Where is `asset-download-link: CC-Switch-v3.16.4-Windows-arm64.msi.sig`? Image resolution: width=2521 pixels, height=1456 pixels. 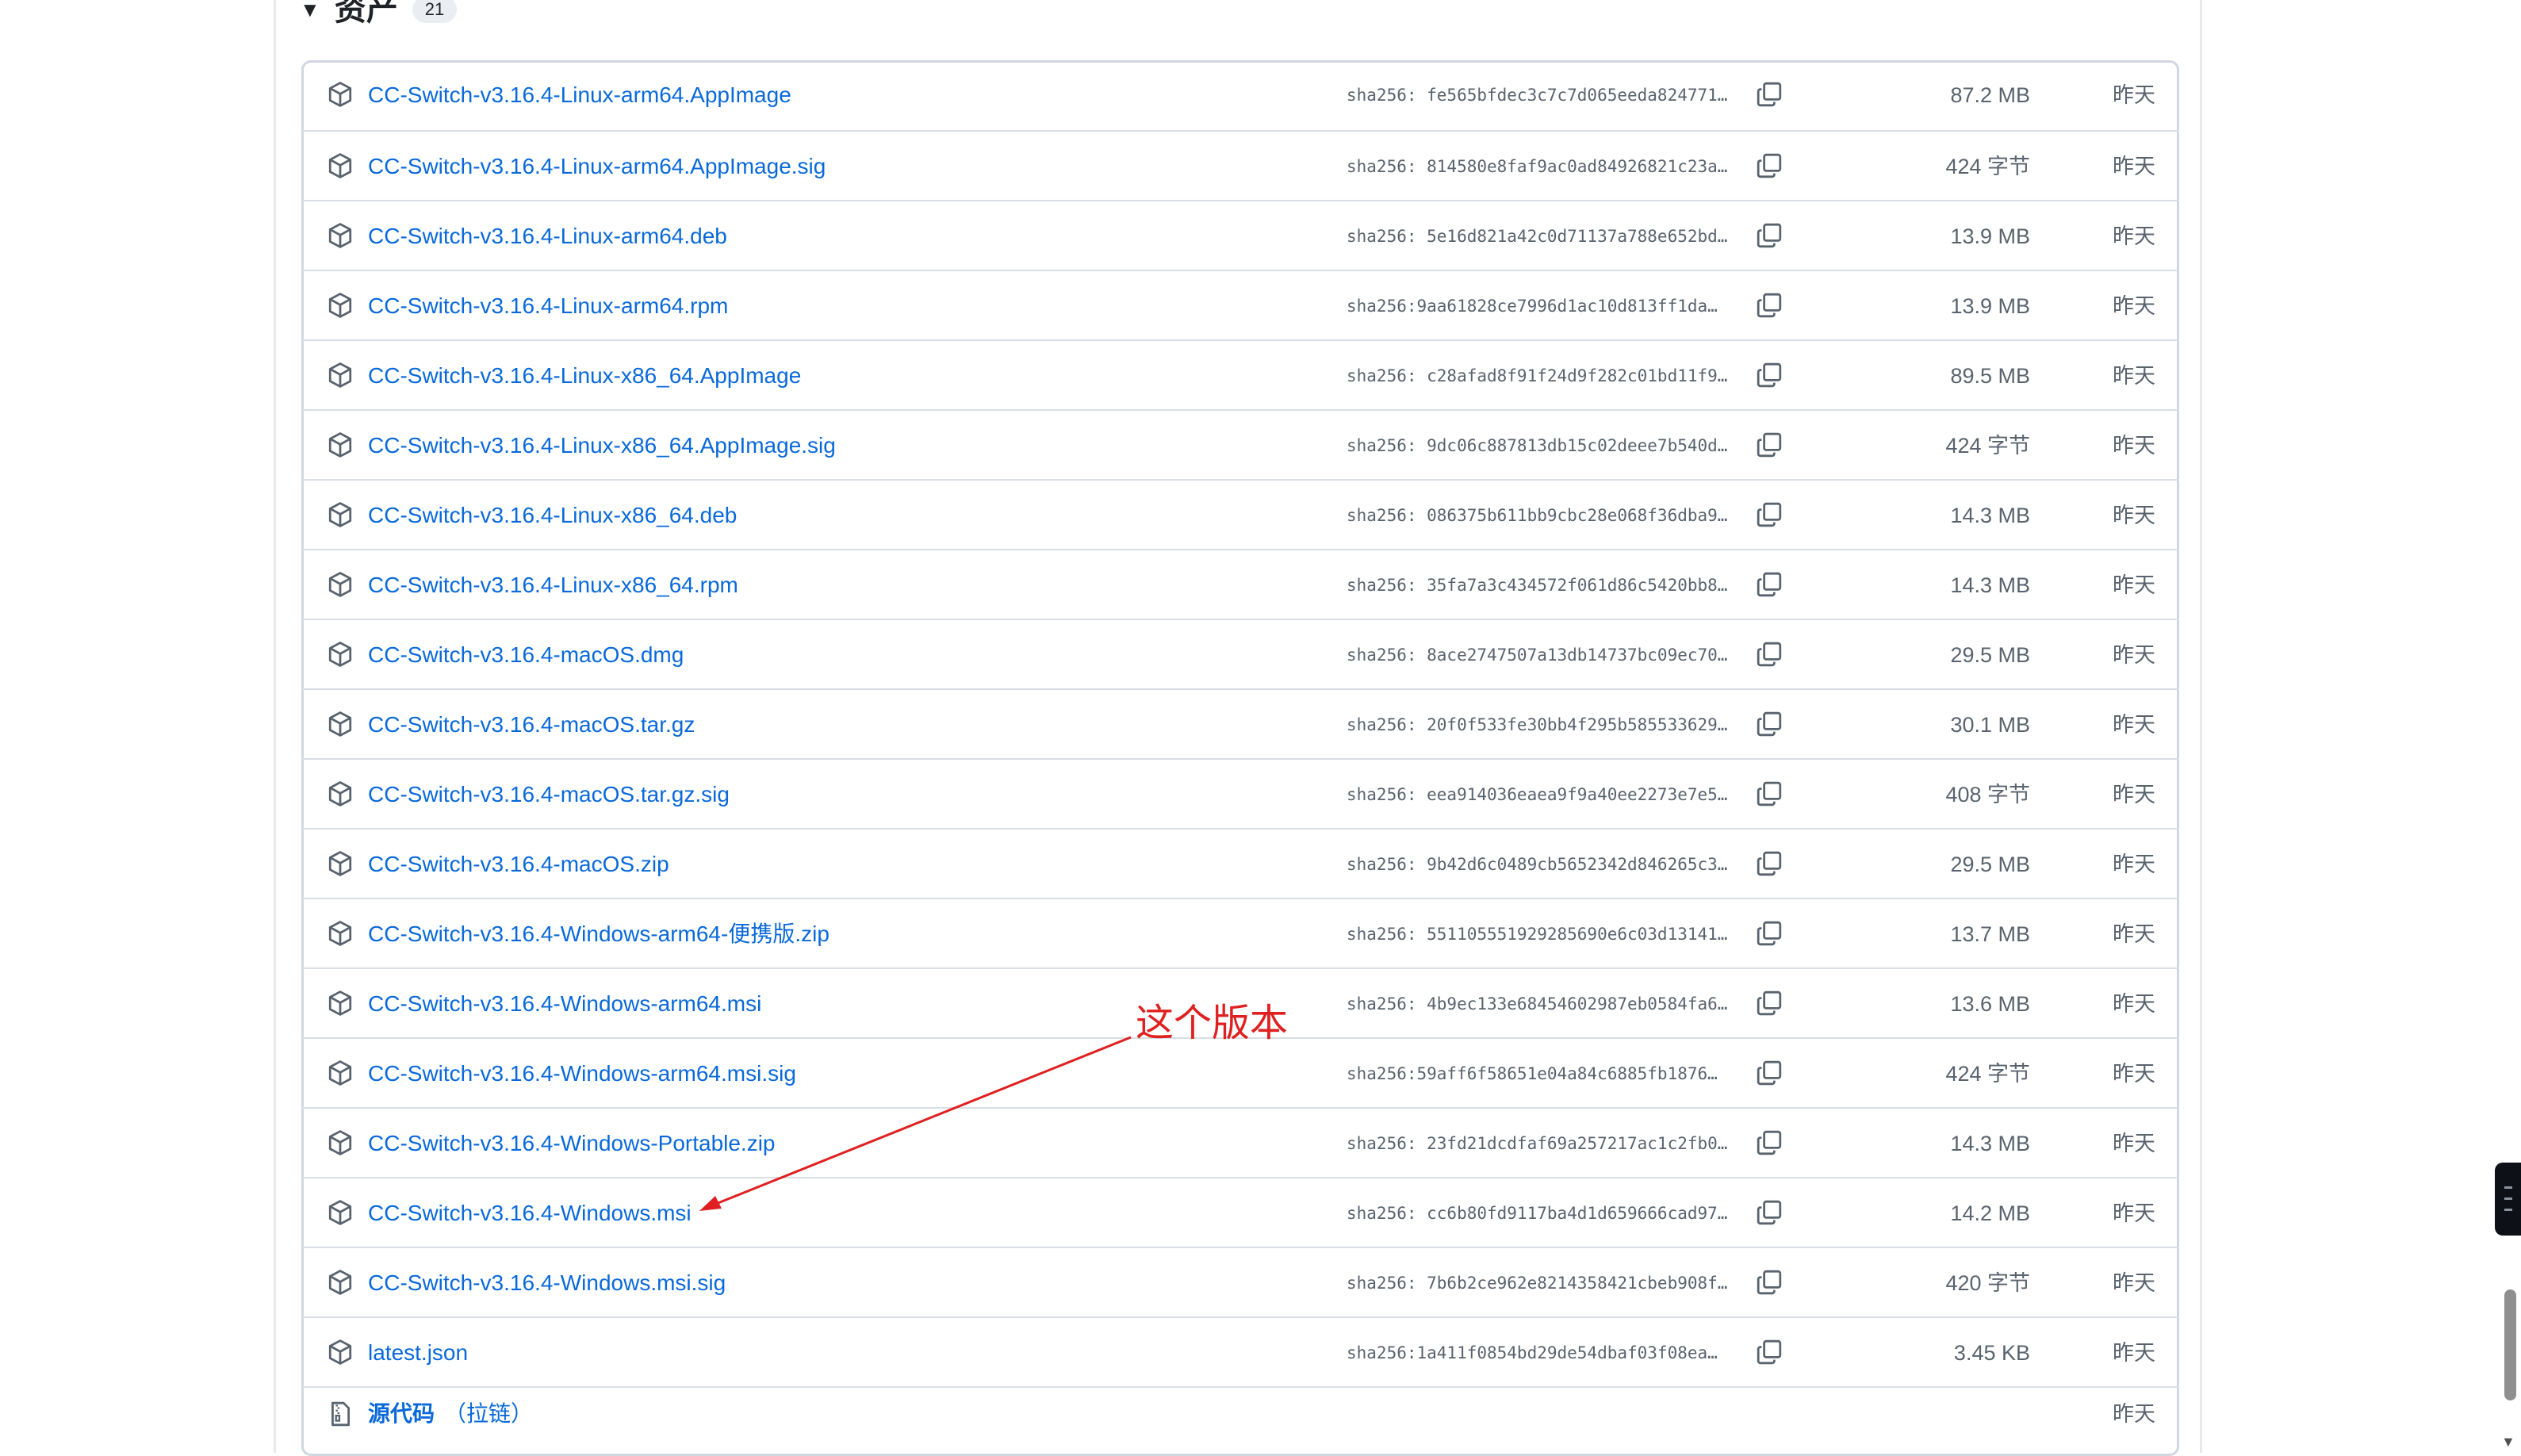 asset-download-link: CC-Switch-v3.16.4-Windows-arm64.msi.sig is located at coordinates (582, 1074).